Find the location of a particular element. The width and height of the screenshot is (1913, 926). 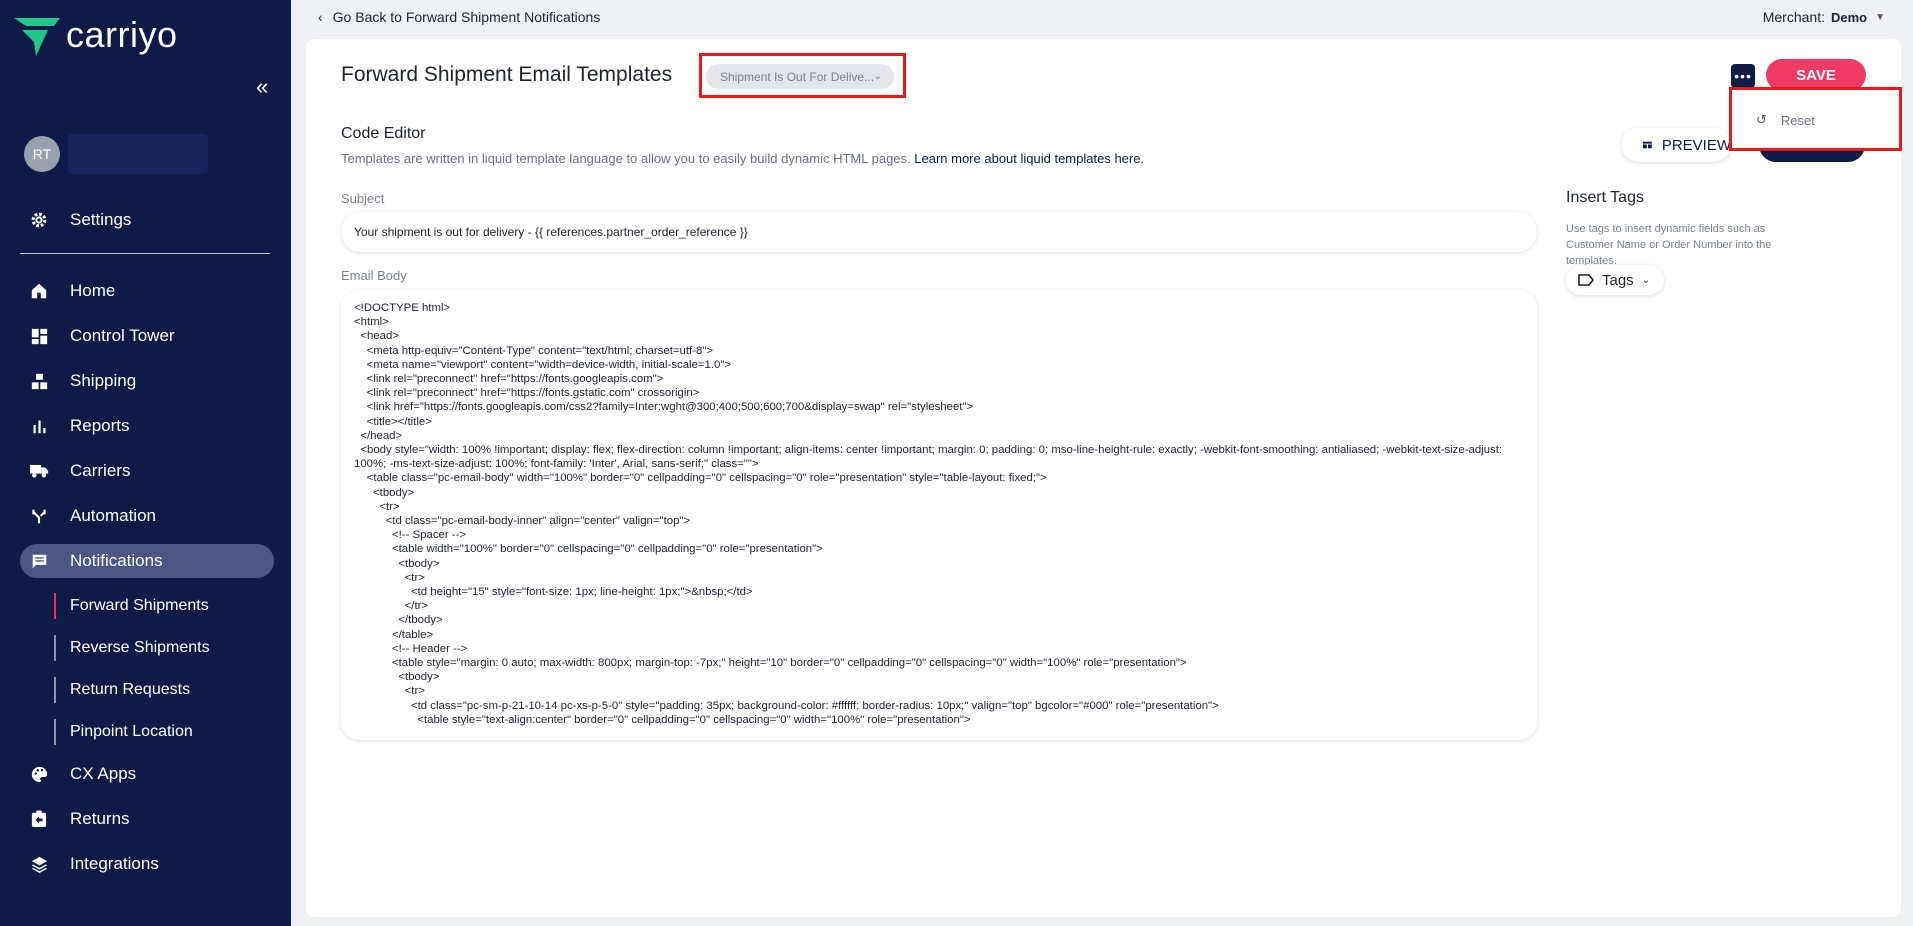

sidebar-item-shipping: Shipping is located at coordinates (147, 381).